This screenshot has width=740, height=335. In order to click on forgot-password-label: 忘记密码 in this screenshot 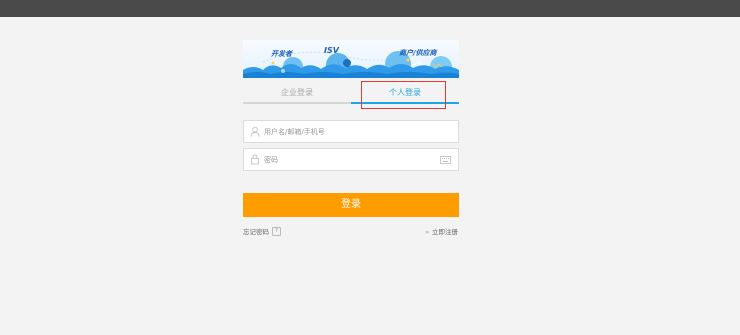, I will do `click(256, 232)`.